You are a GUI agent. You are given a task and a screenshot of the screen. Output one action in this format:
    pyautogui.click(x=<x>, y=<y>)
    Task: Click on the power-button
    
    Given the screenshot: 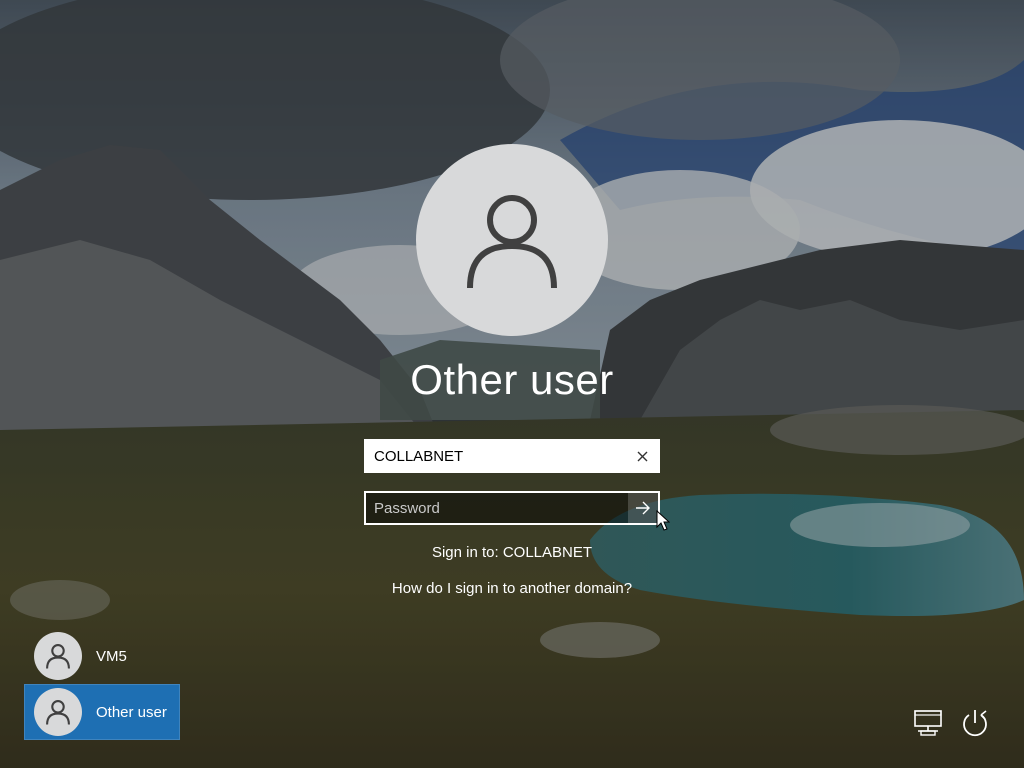 What is the action you would take?
    pyautogui.click(x=975, y=723)
    